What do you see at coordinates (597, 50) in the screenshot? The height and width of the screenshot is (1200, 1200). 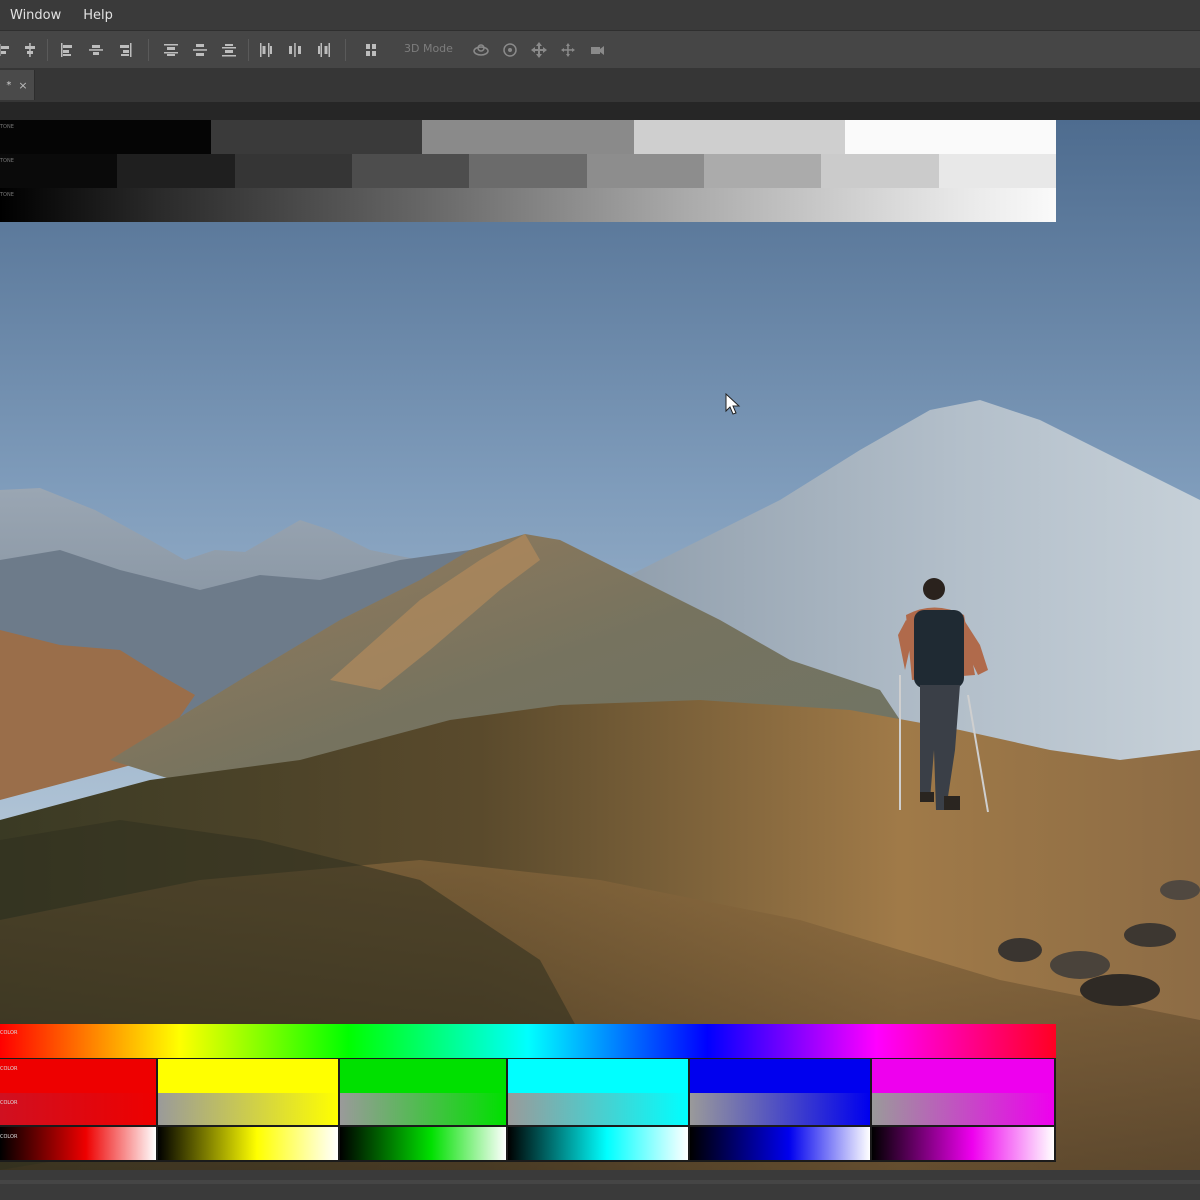 I see `scale-3d-icon` at bounding box center [597, 50].